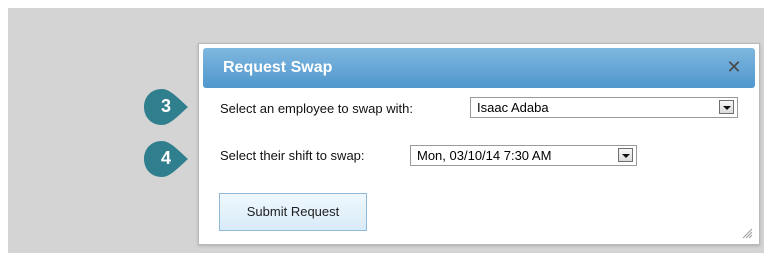 The image size is (764, 261). What do you see at coordinates (484, 155) in the screenshot?
I see `shift-select-value: Mon, 03/10/14 7:30 AM` at bounding box center [484, 155].